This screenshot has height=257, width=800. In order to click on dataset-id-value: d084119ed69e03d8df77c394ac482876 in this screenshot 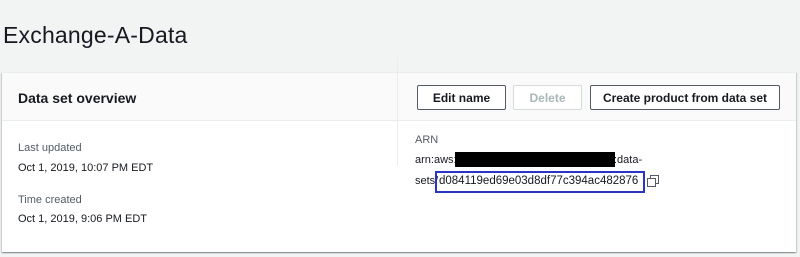, I will do `click(539, 181)`.